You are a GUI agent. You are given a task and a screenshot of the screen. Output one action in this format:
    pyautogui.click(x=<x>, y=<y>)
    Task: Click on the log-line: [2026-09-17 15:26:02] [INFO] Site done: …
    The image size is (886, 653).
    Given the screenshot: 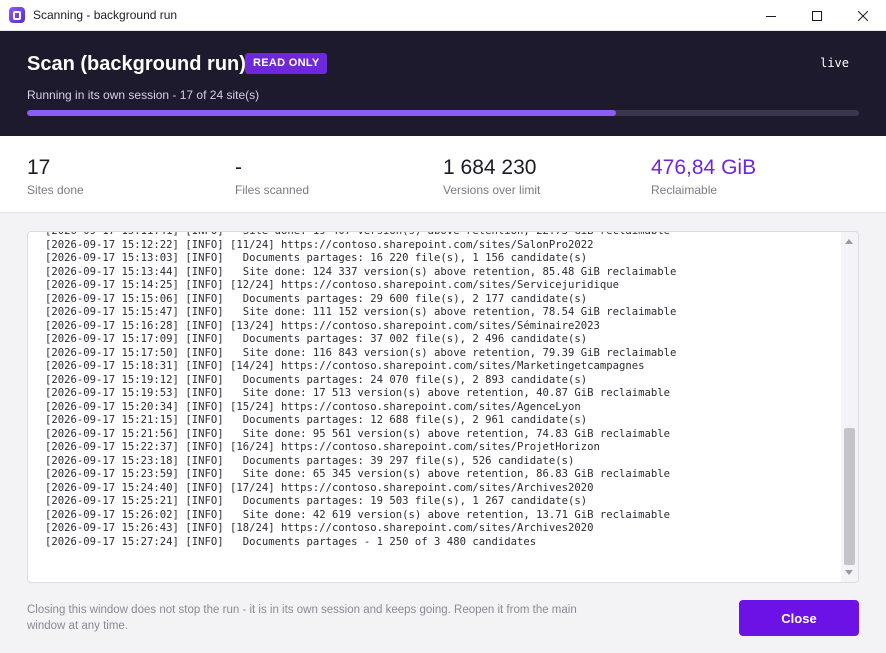 What is the action you would take?
    pyautogui.click(x=358, y=514)
    